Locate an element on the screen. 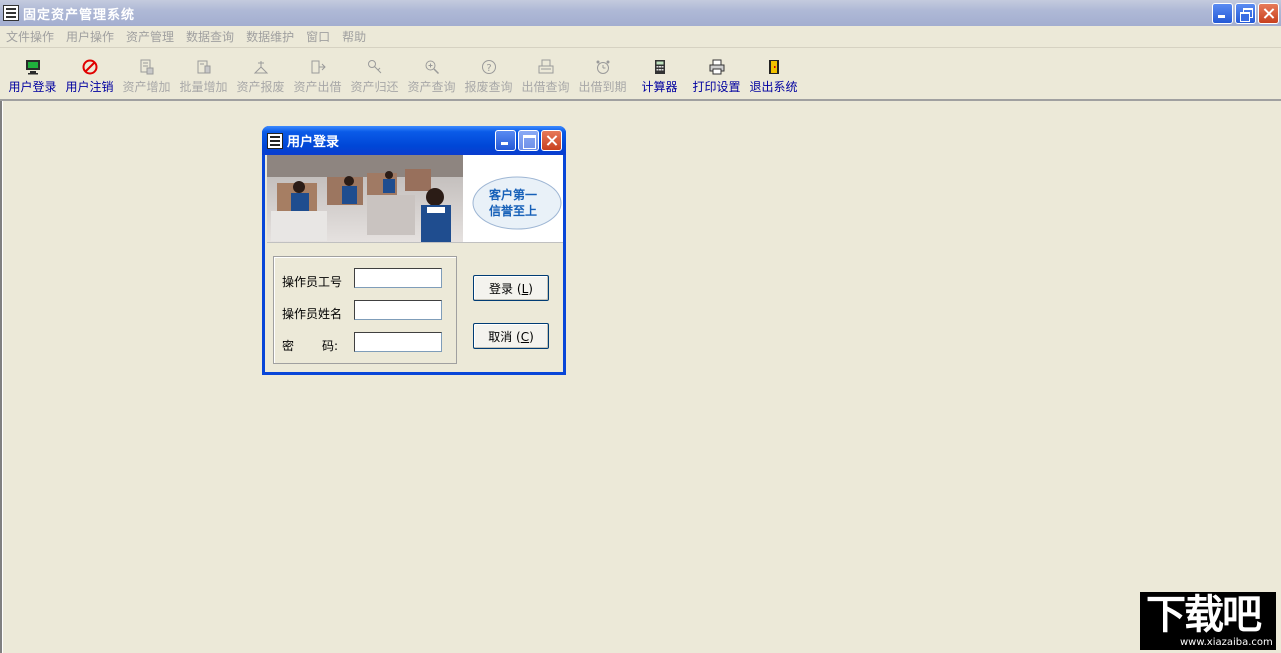  site-watermark-logo: 下载吧 www.xiazaiba.com is located at coordinates (1208, 621).